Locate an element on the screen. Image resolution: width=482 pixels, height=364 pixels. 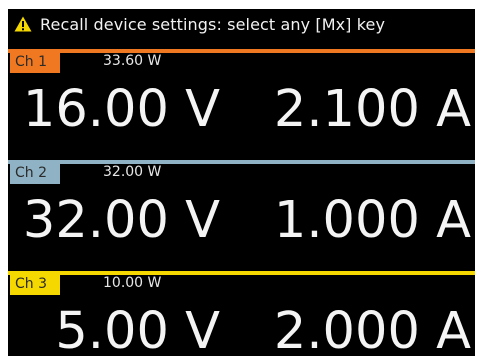
channel-2-power: 32.00 W is located at coordinates (132, 172).